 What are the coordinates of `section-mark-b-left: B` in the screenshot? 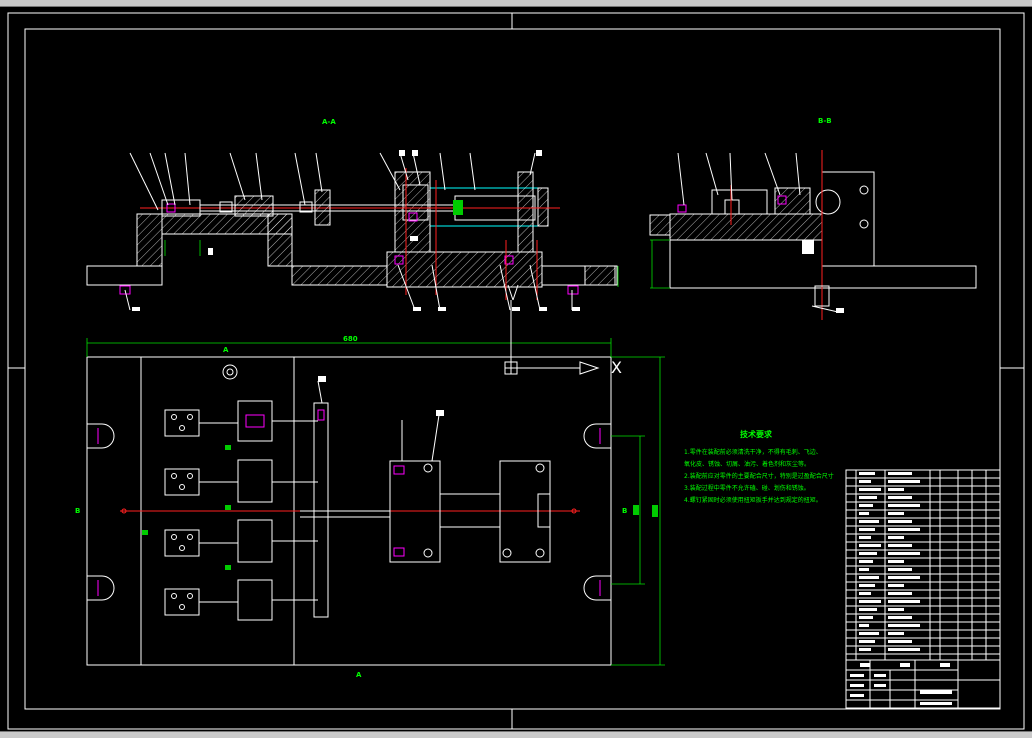 It's located at (77, 511).